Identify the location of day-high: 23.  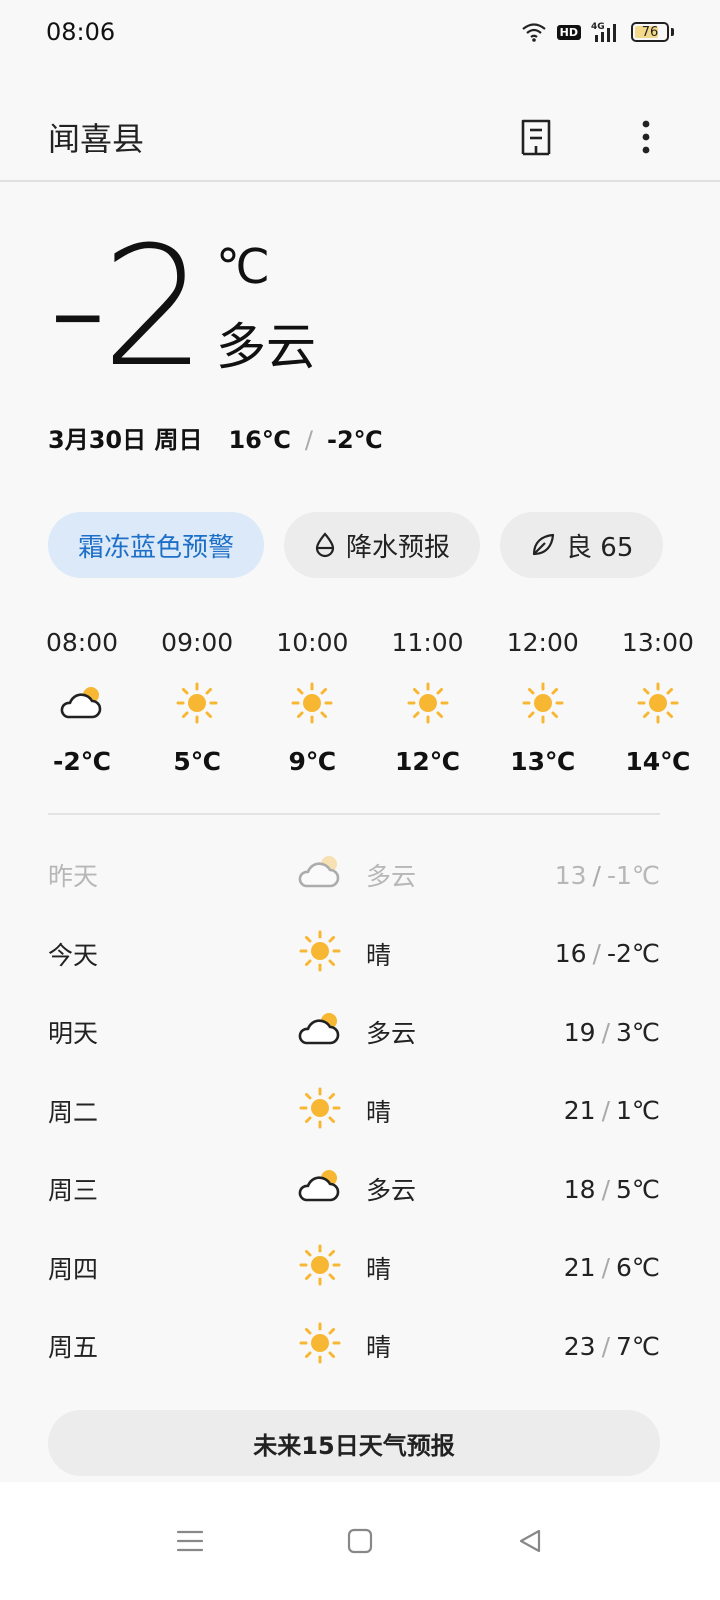
(579, 1346).